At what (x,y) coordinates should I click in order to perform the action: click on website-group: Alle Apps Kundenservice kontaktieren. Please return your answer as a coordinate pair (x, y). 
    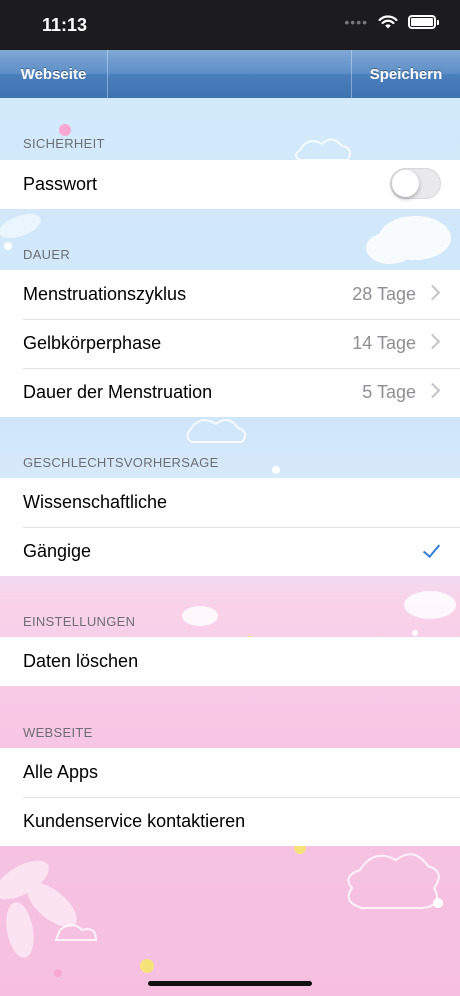
    Looking at the image, I should click on (230, 797).